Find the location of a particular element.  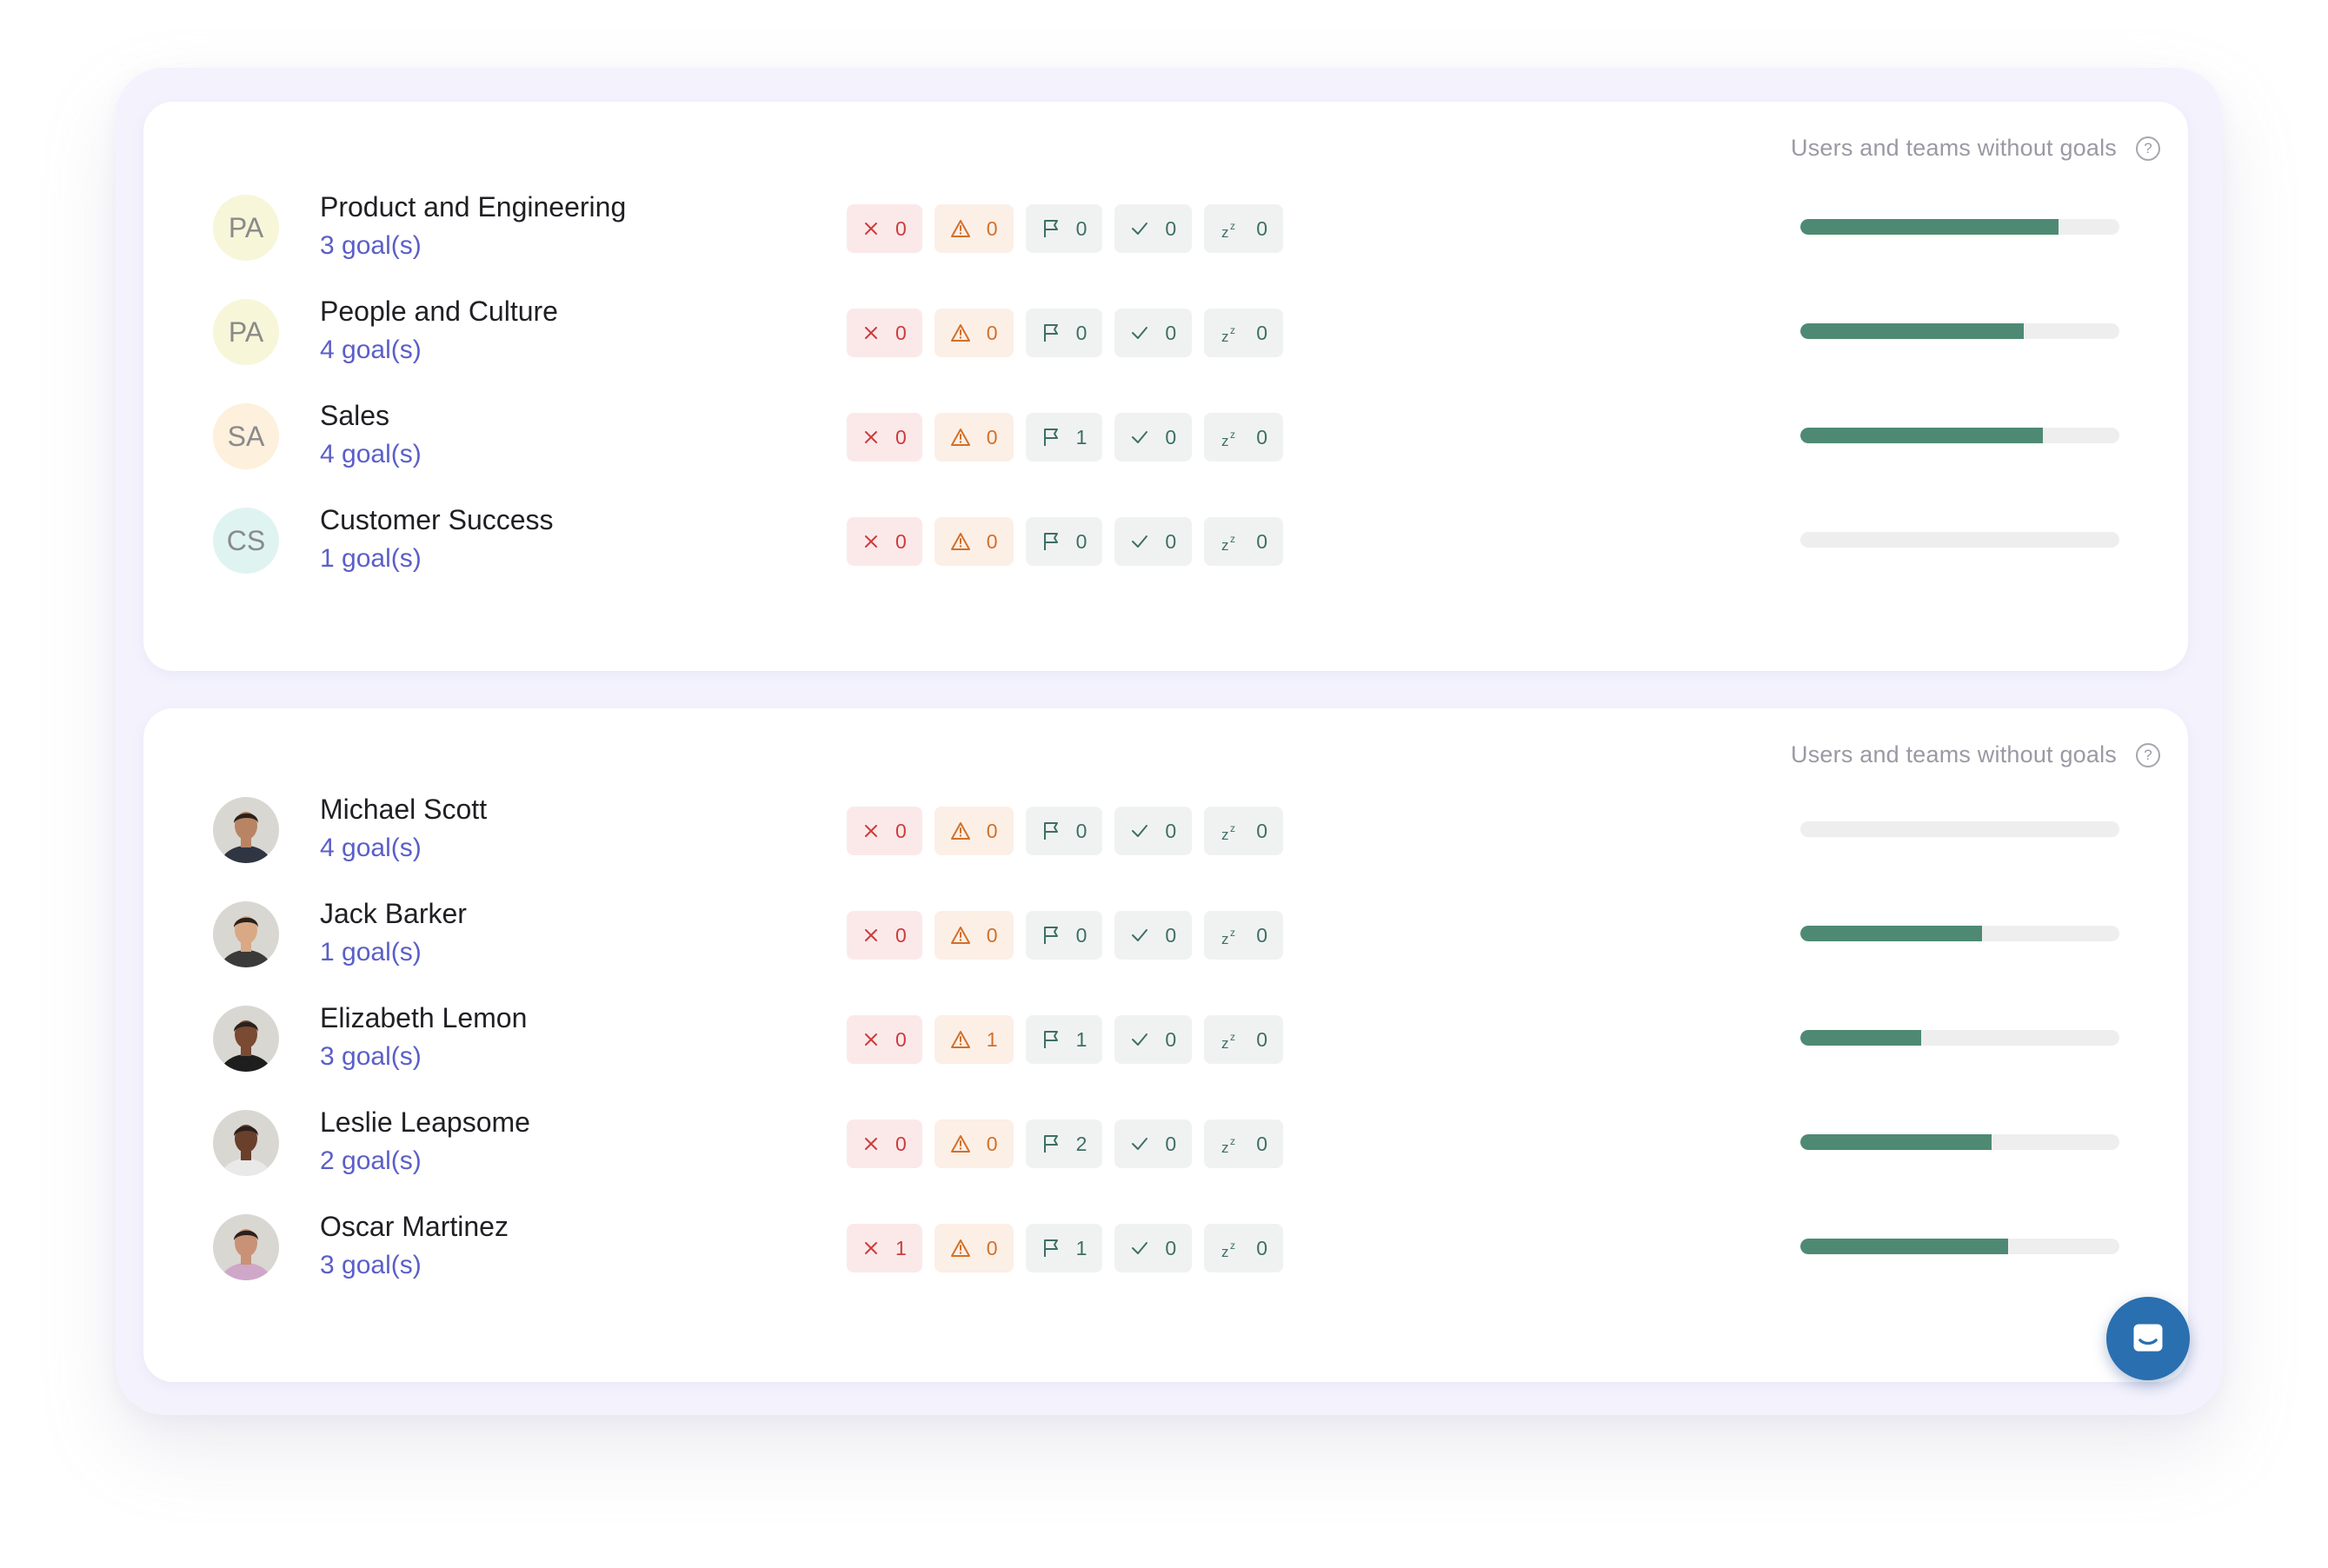

off-track-badge: 1 is located at coordinates (884, 1248).